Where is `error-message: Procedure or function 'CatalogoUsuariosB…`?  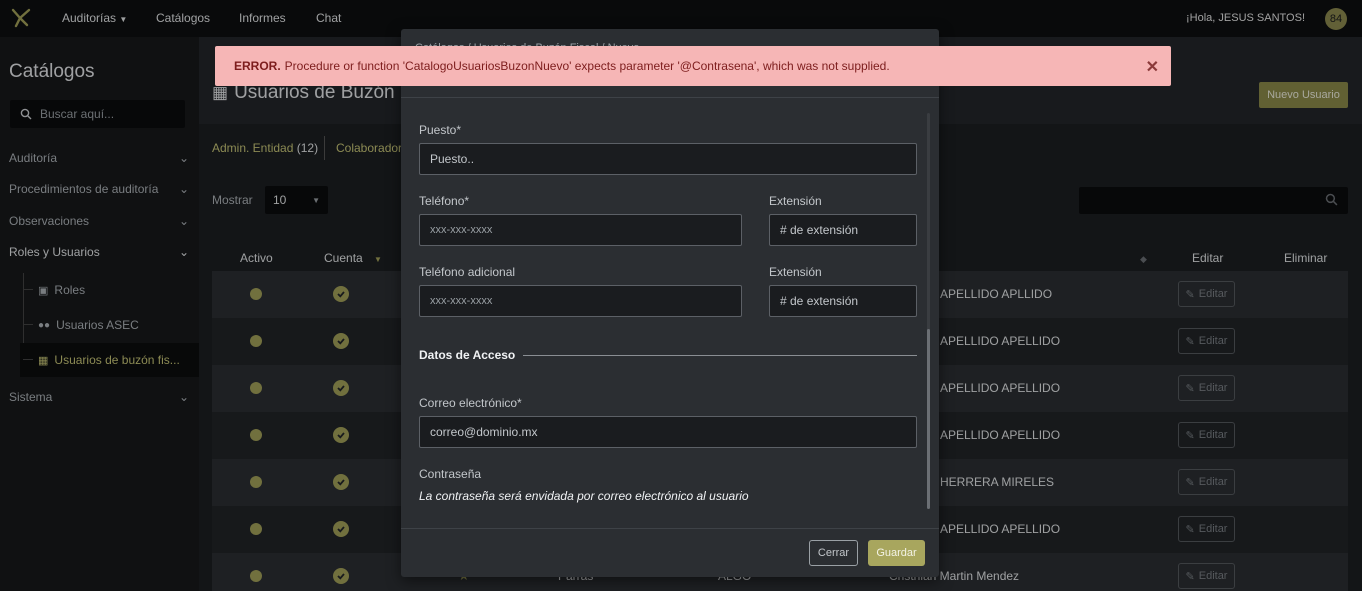
error-message: Procedure or function 'CatalogoUsuariosB… is located at coordinates (587, 66).